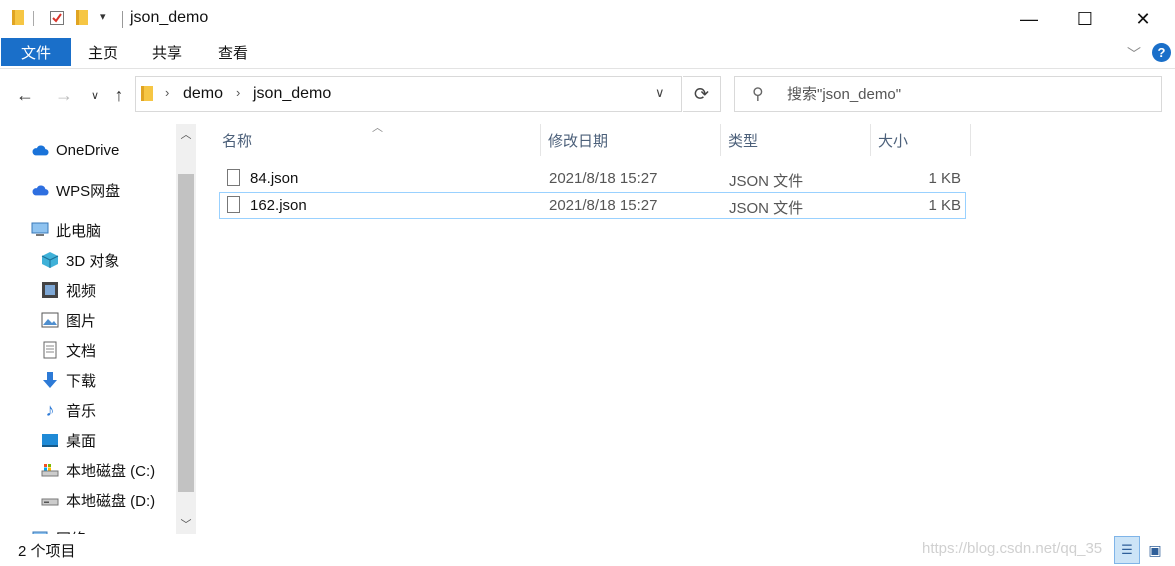 The width and height of the screenshot is (1175, 566). I want to click on folder-icon, so click(20, 18).